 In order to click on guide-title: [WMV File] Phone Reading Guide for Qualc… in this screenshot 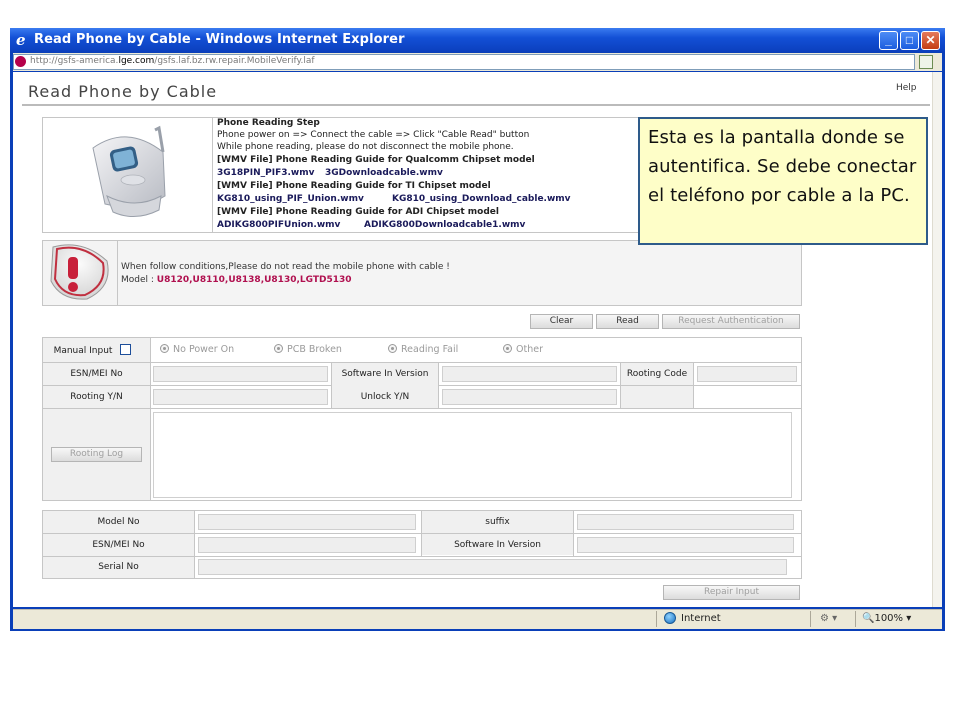, I will do `click(376, 160)`.